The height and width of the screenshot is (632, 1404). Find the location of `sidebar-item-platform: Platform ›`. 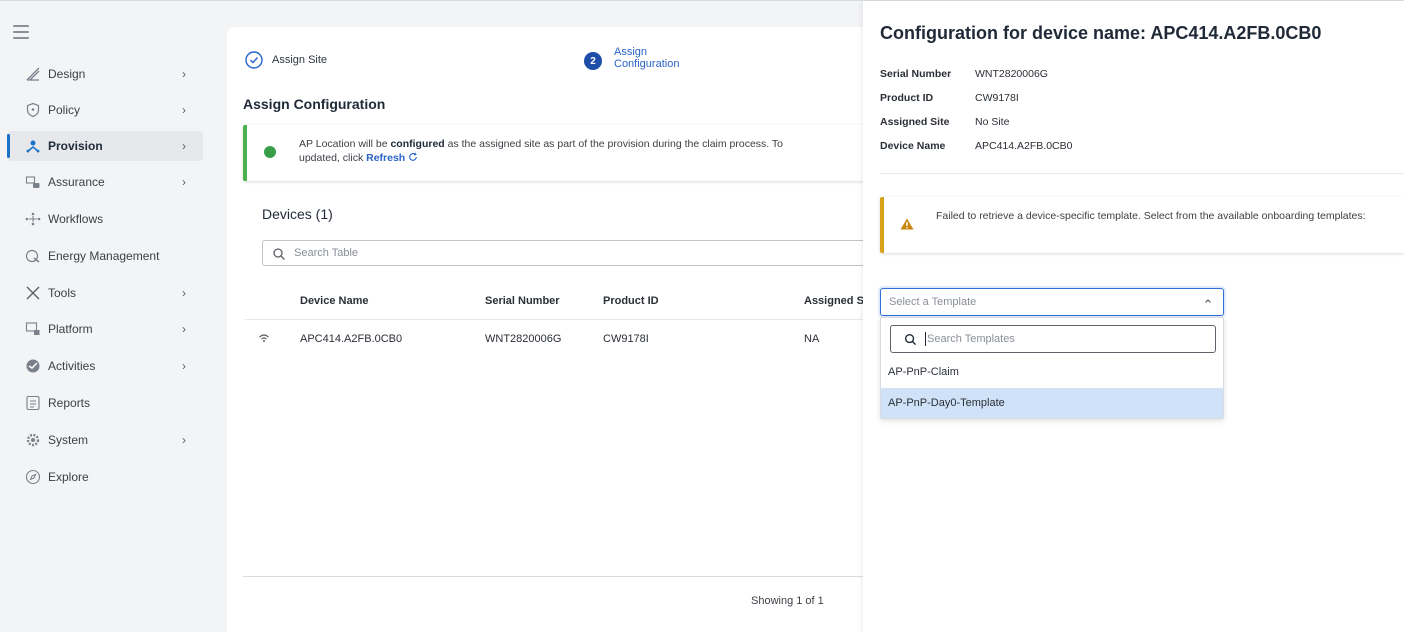

sidebar-item-platform: Platform › is located at coordinates (105, 329).